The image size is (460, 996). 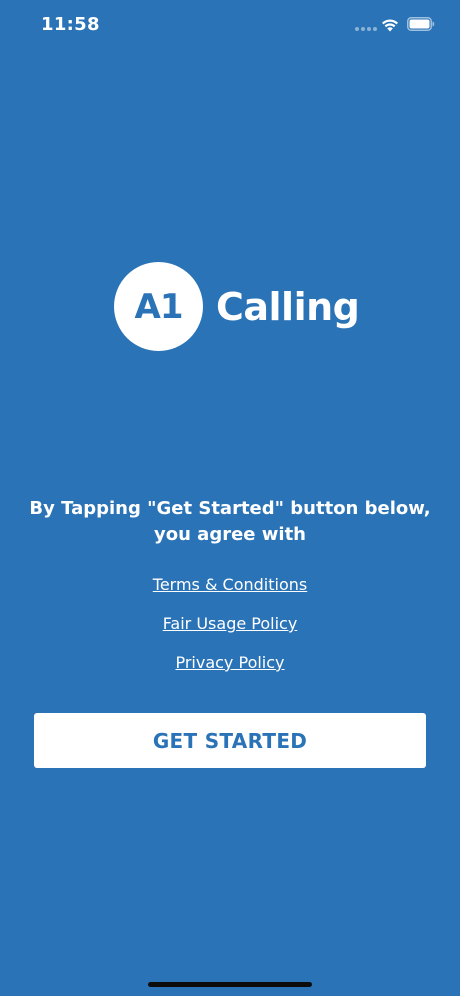 What do you see at coordinates (288, 306) in the screenshot?
I see `logo-wordmark: Calling` at bounding box center [288, 306].